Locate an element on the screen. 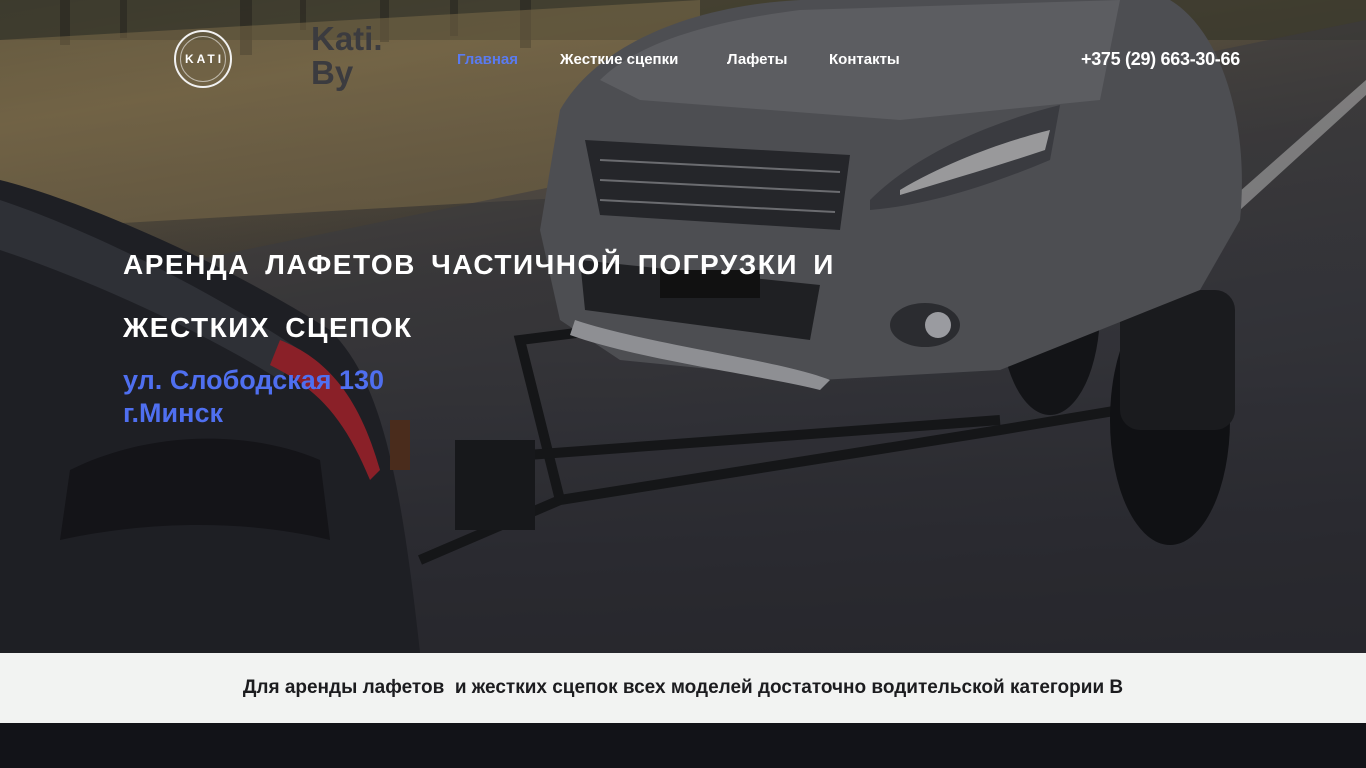  brand-line-1: Kati. is located at coordinates (347, 38).